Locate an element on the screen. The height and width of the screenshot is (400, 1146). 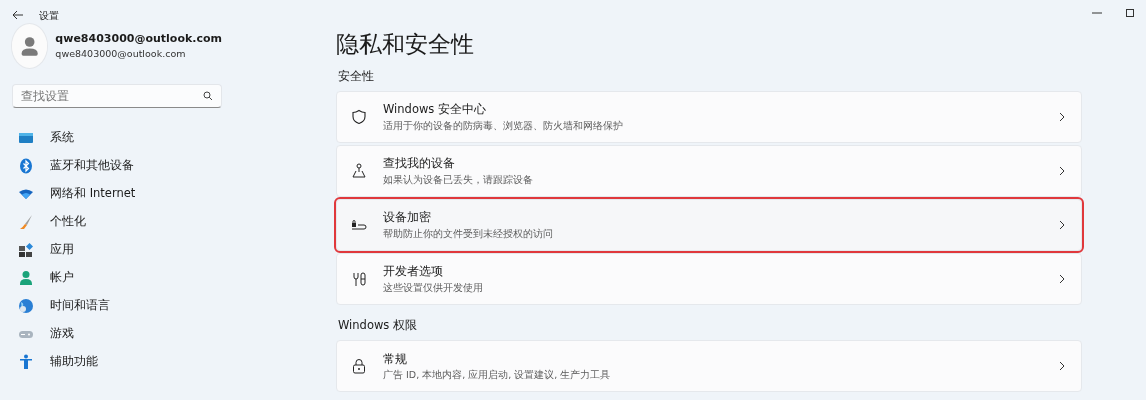
sidebar-item: 网络和 Internet is located at coordinates (117, 194).